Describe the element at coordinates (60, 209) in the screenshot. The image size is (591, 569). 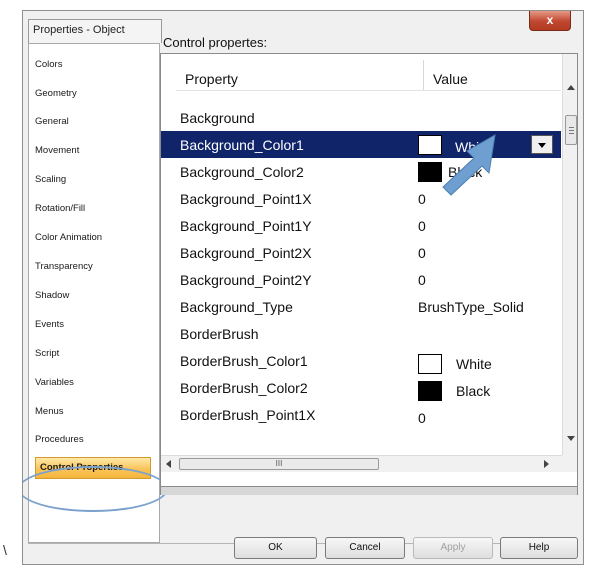
I see `sidebar-item-rotation-fill: Rotation/Fill` at that location.